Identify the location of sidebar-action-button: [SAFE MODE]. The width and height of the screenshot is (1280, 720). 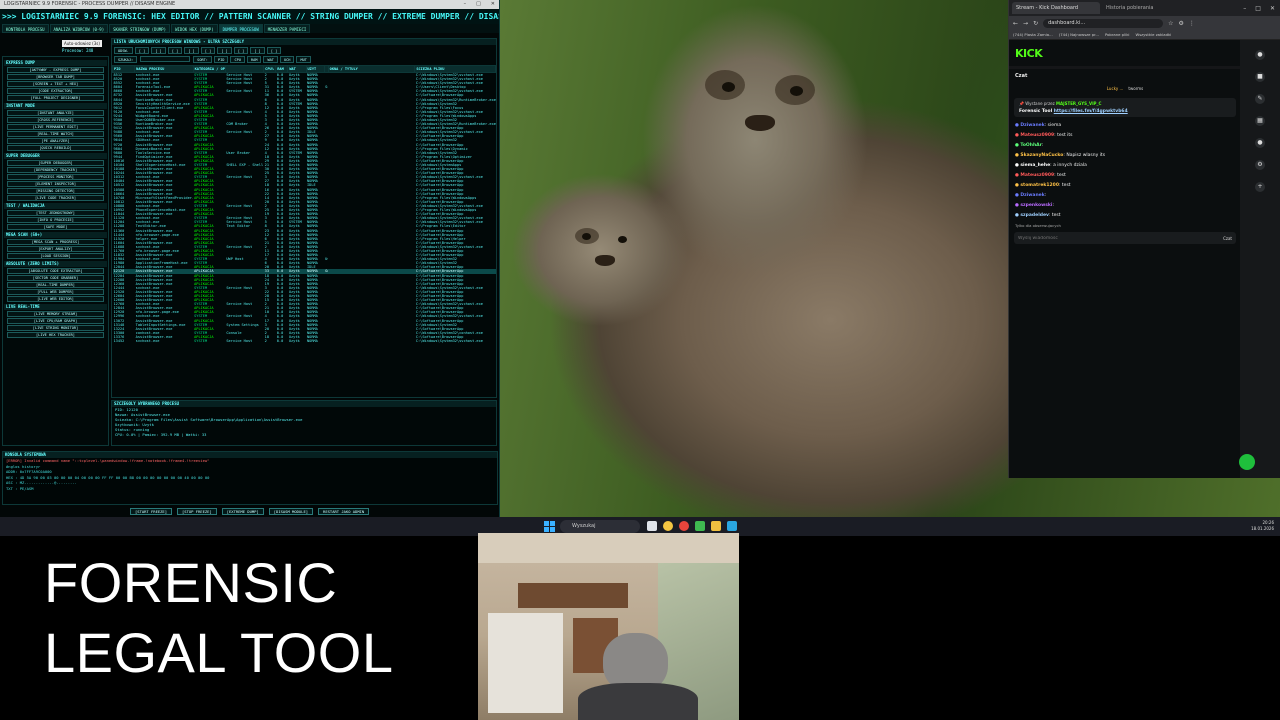
(55, 227).